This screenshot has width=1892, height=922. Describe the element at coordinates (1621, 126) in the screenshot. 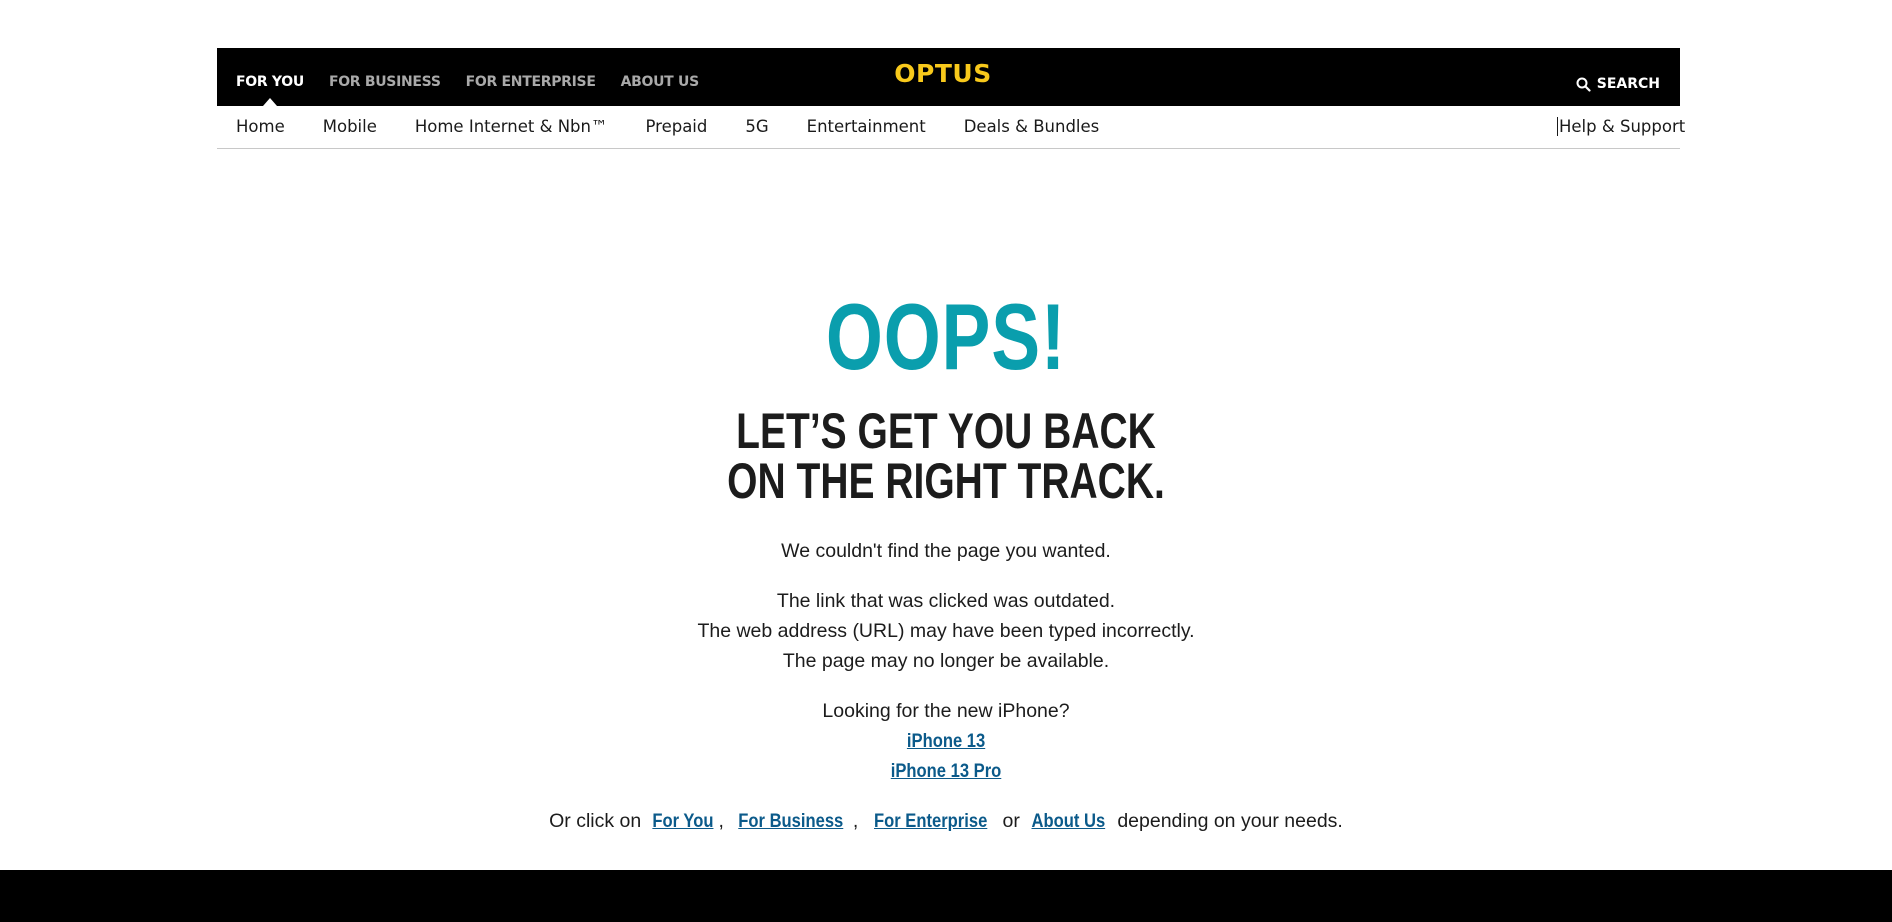

I see `help-support-link: Help & Support` at that location.